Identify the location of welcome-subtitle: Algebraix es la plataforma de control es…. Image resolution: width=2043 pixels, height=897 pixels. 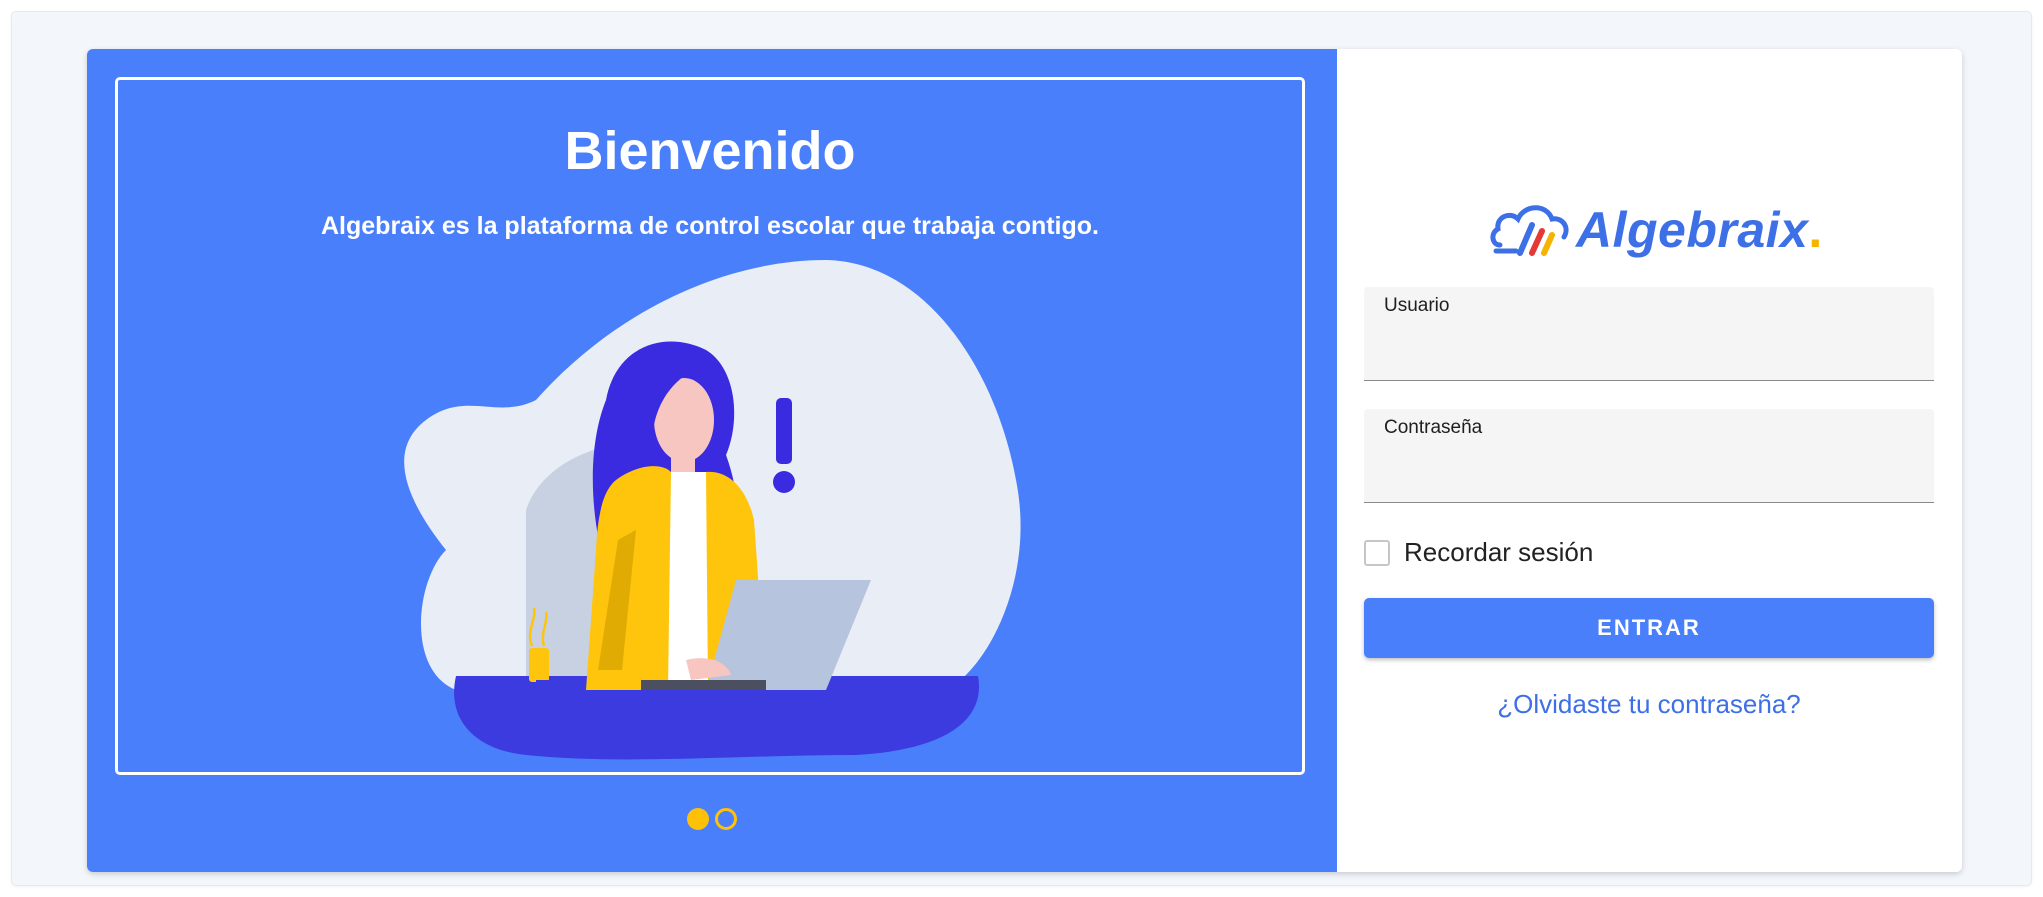
(710, 226).